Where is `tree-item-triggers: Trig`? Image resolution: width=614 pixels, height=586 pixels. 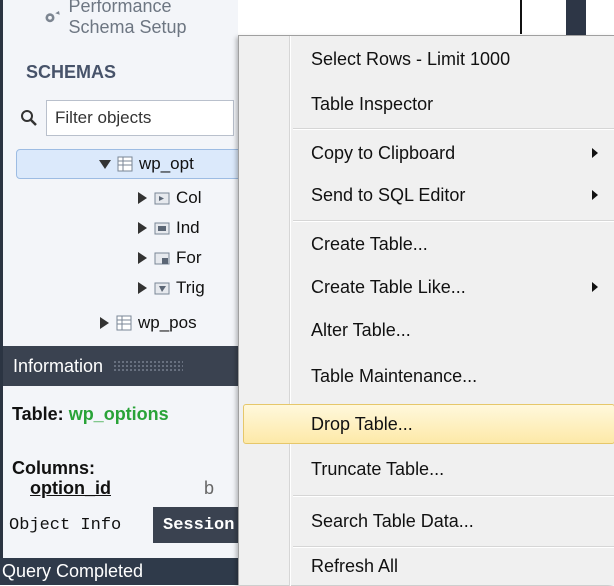 tree-item-triggers: Trig is located at coordinates (170, 288).